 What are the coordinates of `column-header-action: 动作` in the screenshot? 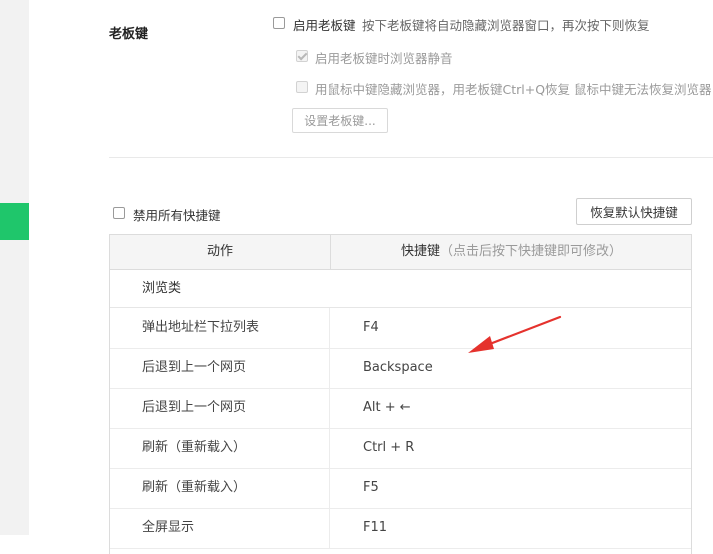 It's located at (219, 251).